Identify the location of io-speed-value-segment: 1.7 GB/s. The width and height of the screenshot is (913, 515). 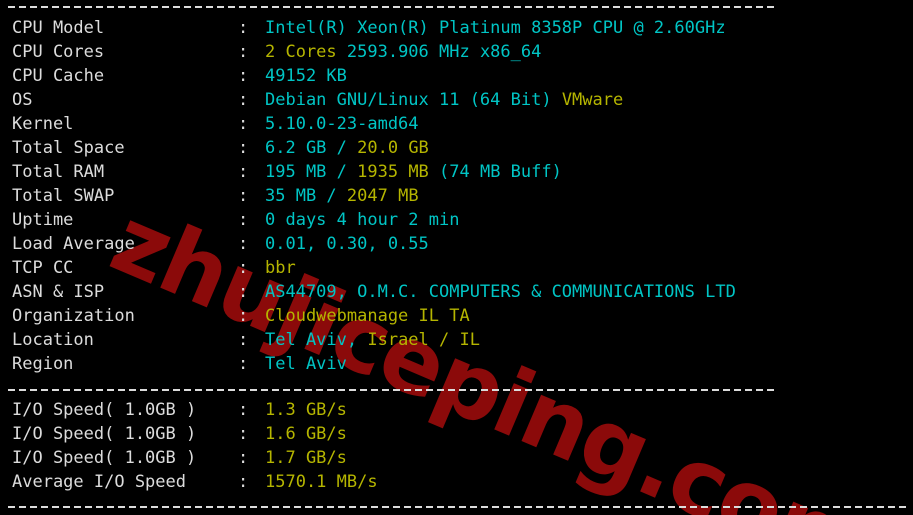
(306, 458).